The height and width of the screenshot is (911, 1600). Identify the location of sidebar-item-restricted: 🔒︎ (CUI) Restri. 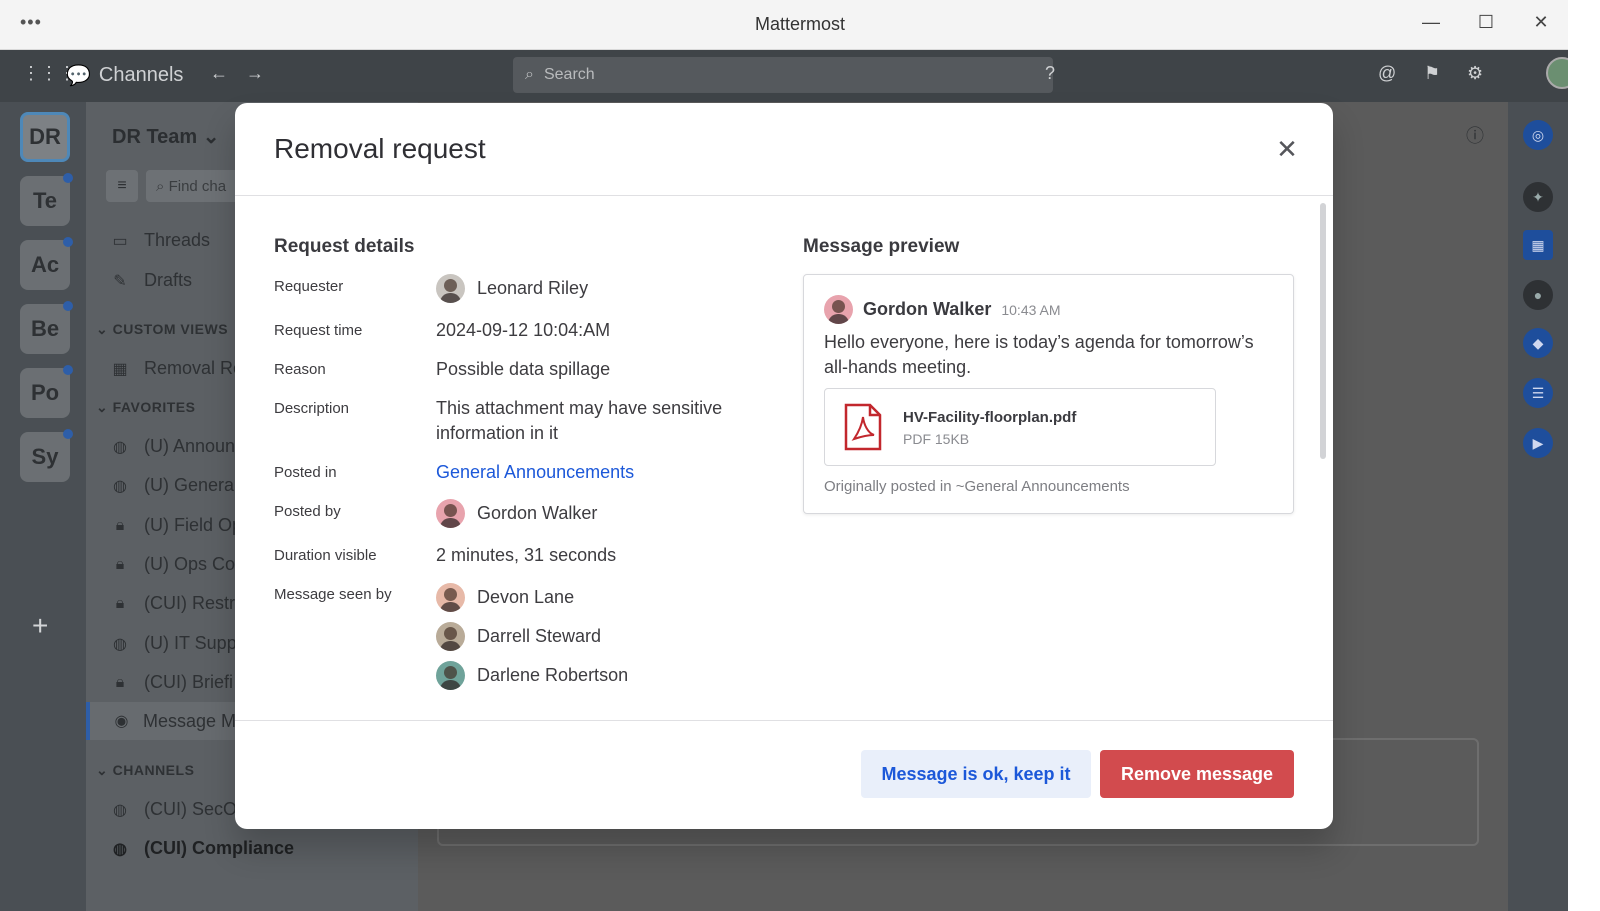
(174, 603).